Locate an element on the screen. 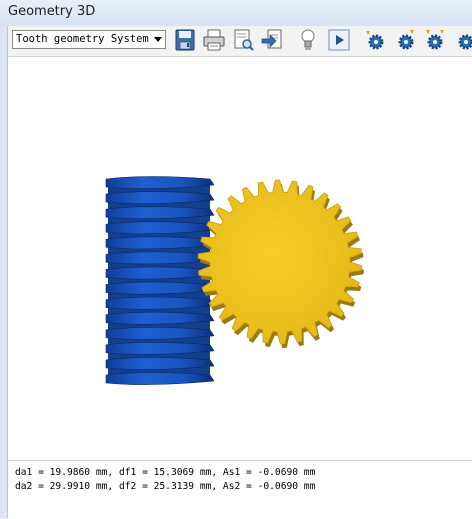 The width and height of the screenshot is (472, 519). view-select: Tooth geometry System is located at coordinates (89, 39).